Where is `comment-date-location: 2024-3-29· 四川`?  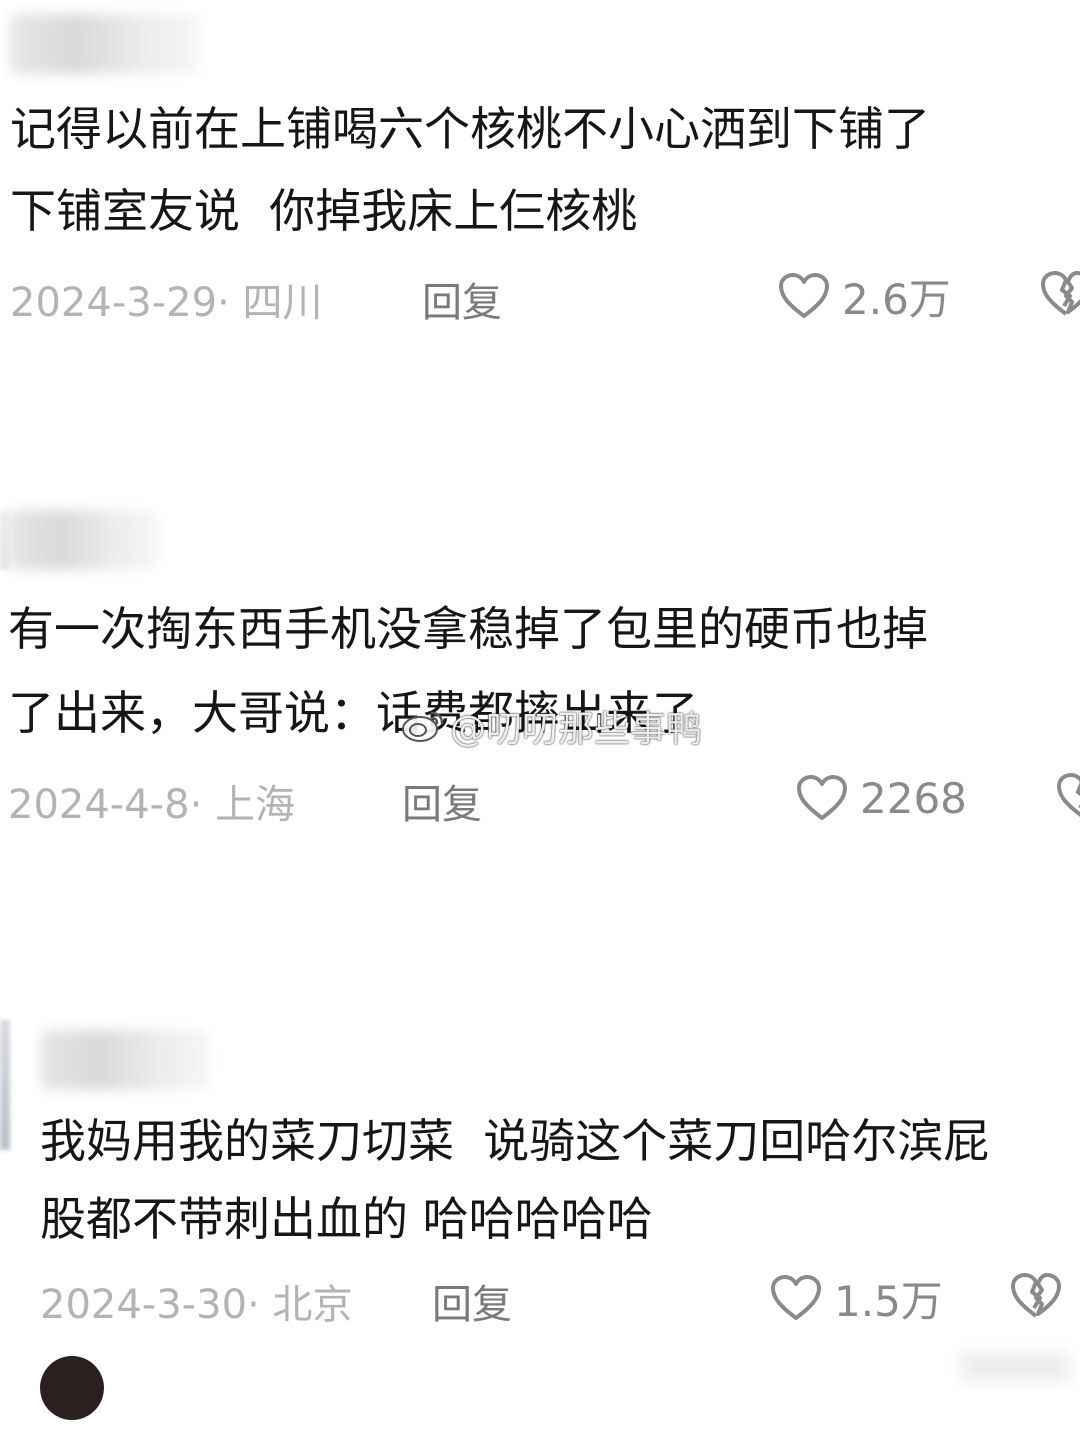
comment-date-location: 2024-3-29· 四川 is located at coordinates (166, 303).